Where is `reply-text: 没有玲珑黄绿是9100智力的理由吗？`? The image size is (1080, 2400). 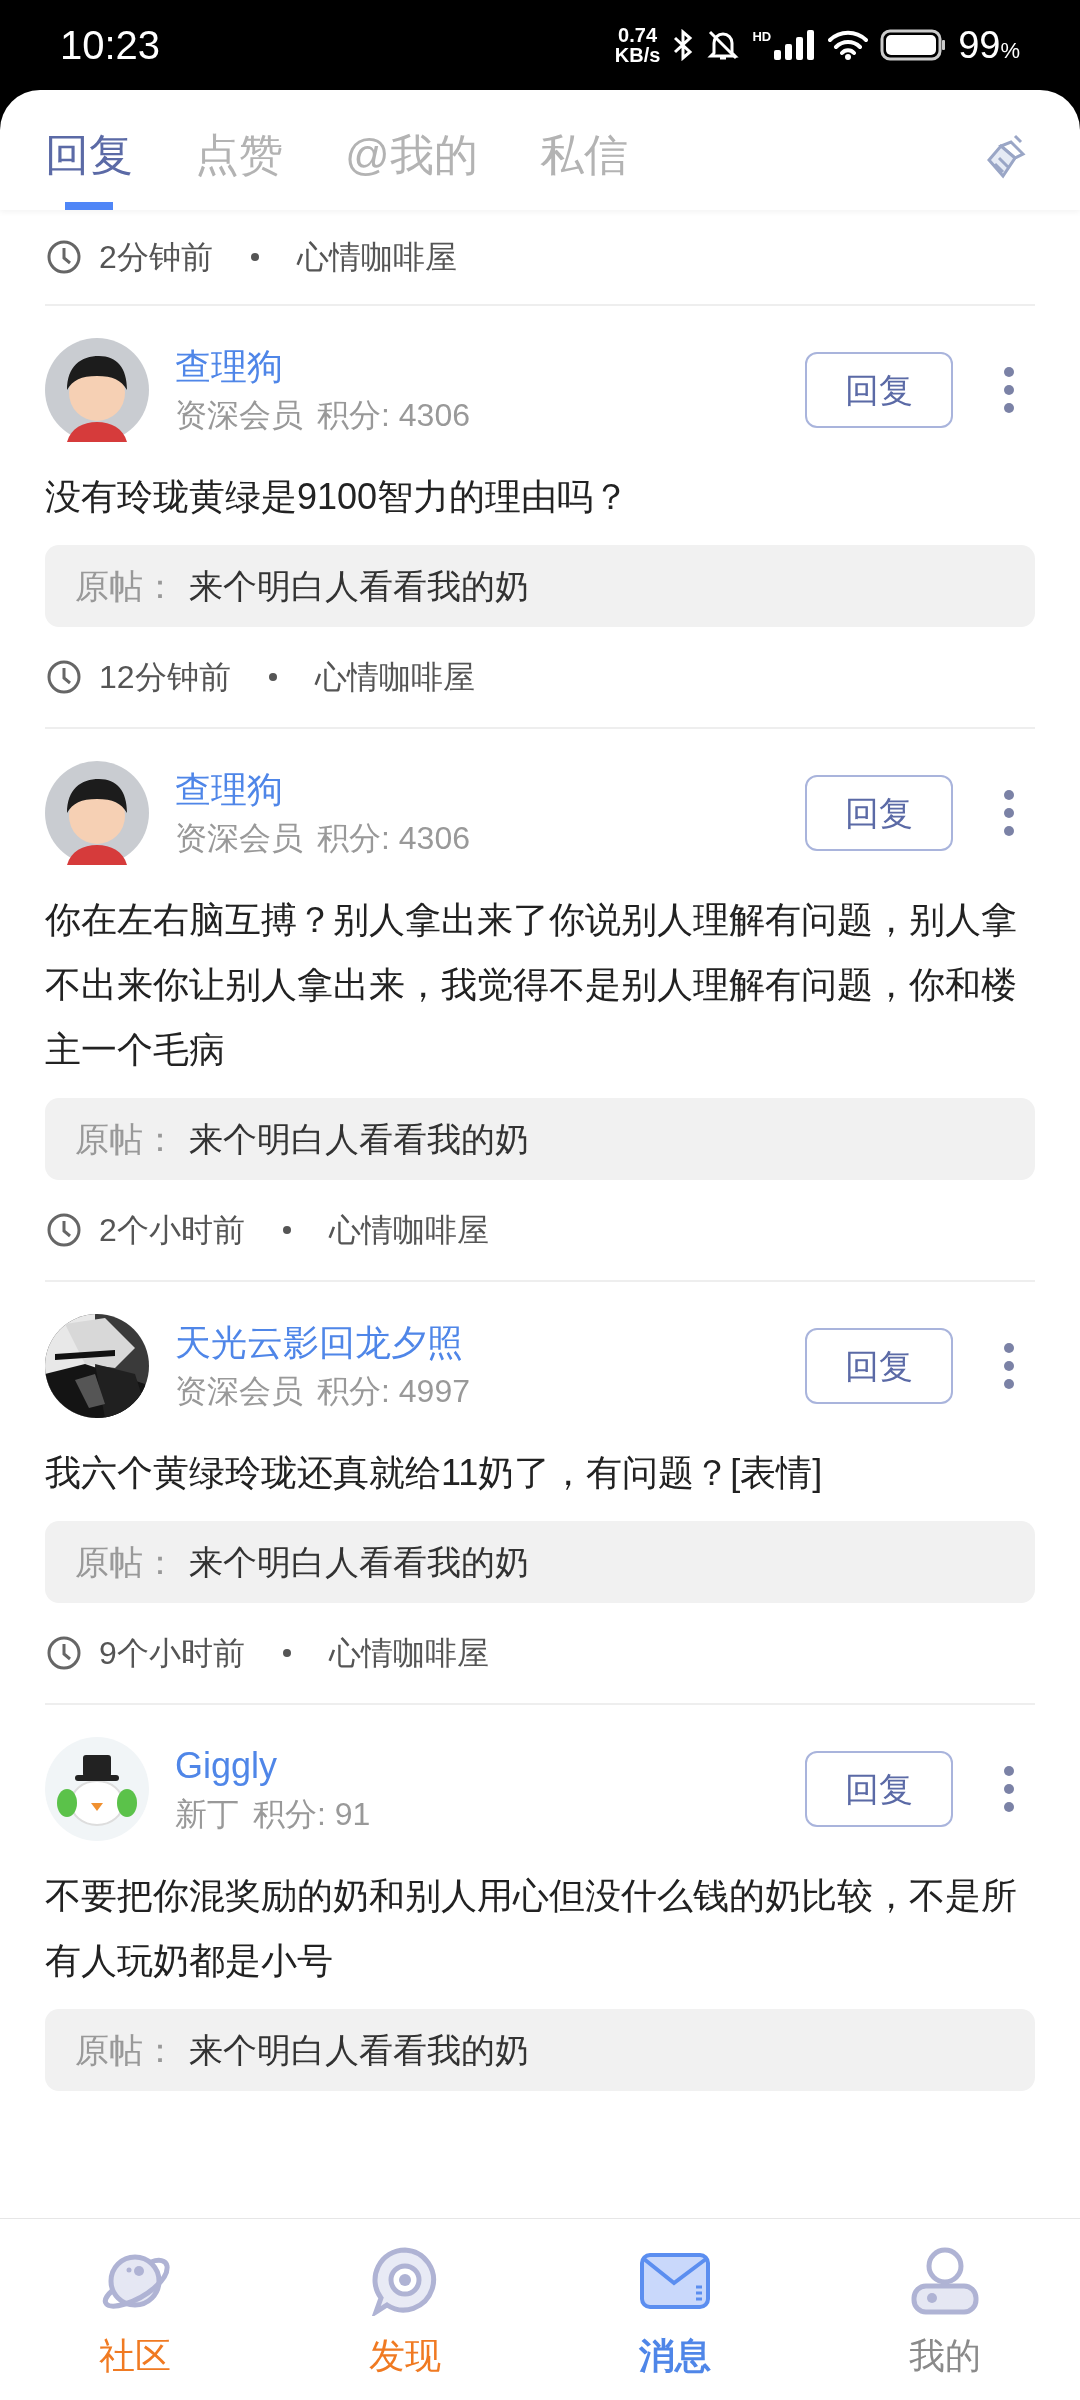
reply-text: 没有玲珑黄绿是9100智力的理由吗？ is located at coordinates (338, 497).